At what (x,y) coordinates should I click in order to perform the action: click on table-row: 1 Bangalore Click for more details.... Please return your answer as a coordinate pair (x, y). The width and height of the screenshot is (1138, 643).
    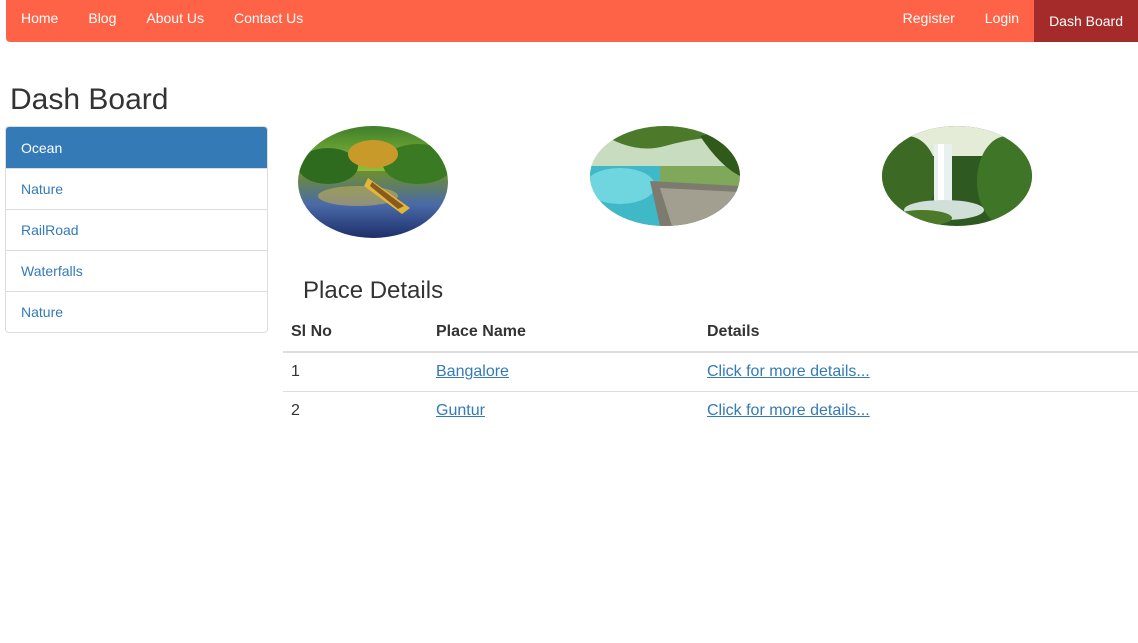
    Looking at the image, I should click on (710, 371).